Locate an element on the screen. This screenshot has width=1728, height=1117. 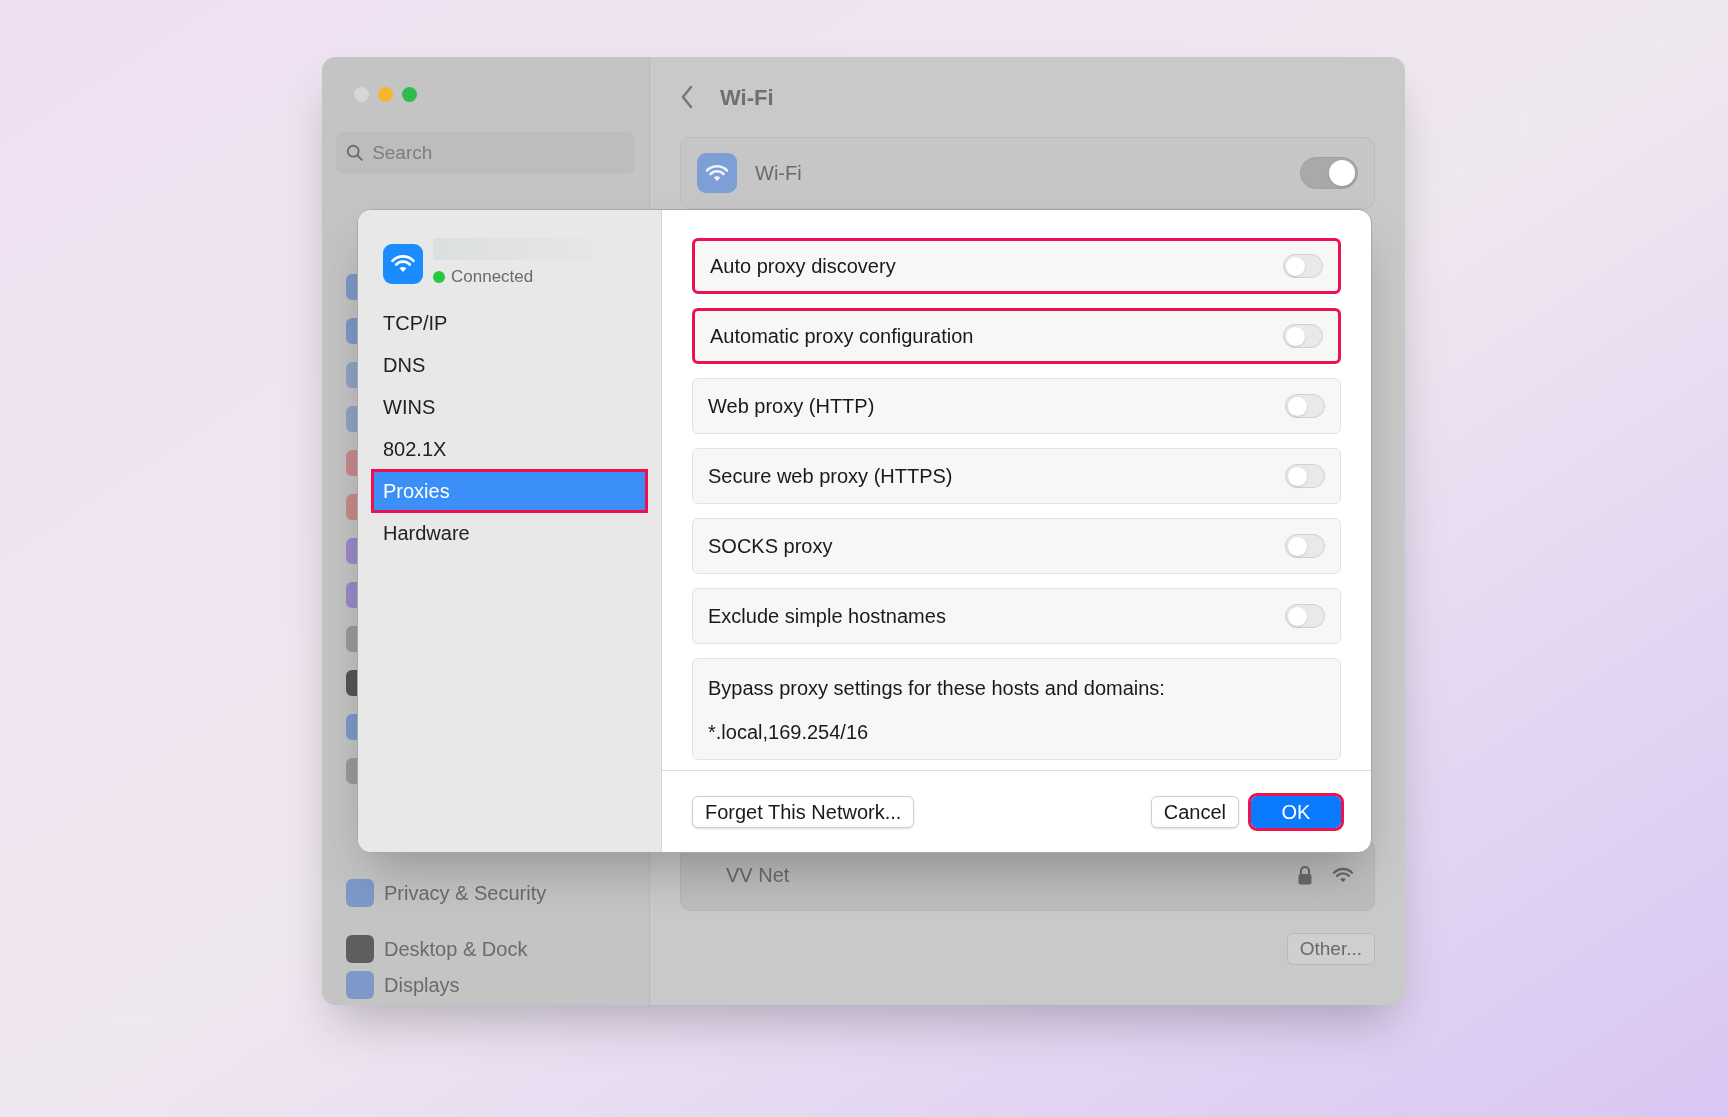
back-icon is located at coordinates (687, 97).